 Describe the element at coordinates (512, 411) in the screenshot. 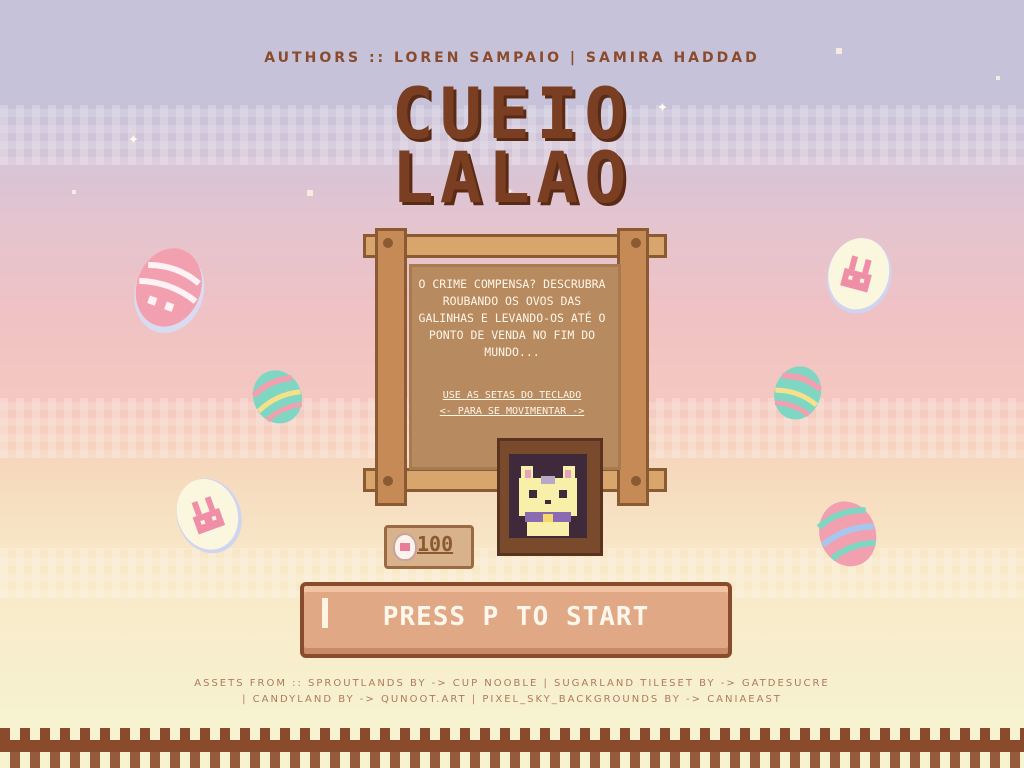

I see `controls-hint-line2: <- PARA SE MOVIMENTAR ->` at that location.